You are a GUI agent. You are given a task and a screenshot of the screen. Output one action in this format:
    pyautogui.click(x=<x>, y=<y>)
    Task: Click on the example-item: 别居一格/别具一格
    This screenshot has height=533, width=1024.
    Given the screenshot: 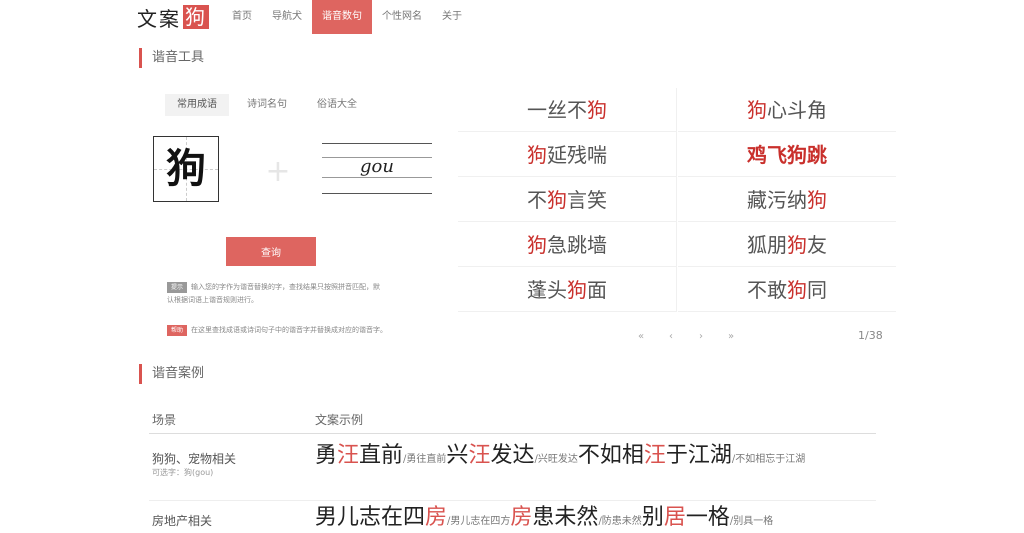 What is the action you would take?
    pyautogui.click(x=707, y=517)
    